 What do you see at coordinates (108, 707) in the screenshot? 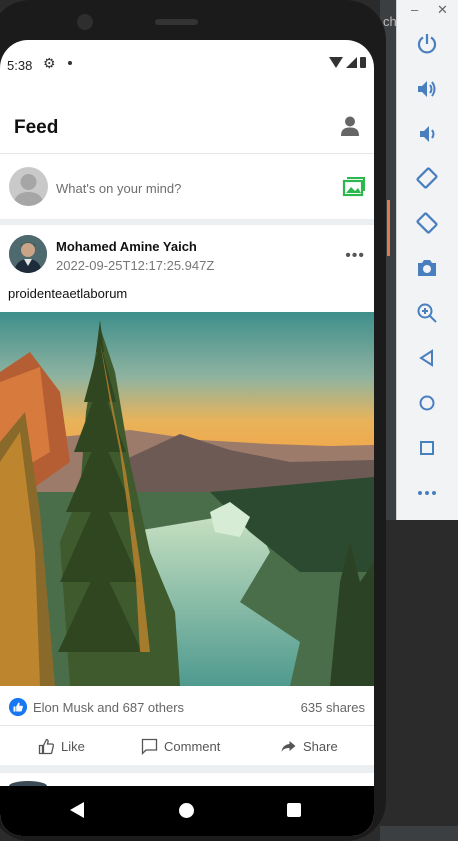
I see `reactions-summary: Elon Musk and 687 others` at bounding box center [108, 707].